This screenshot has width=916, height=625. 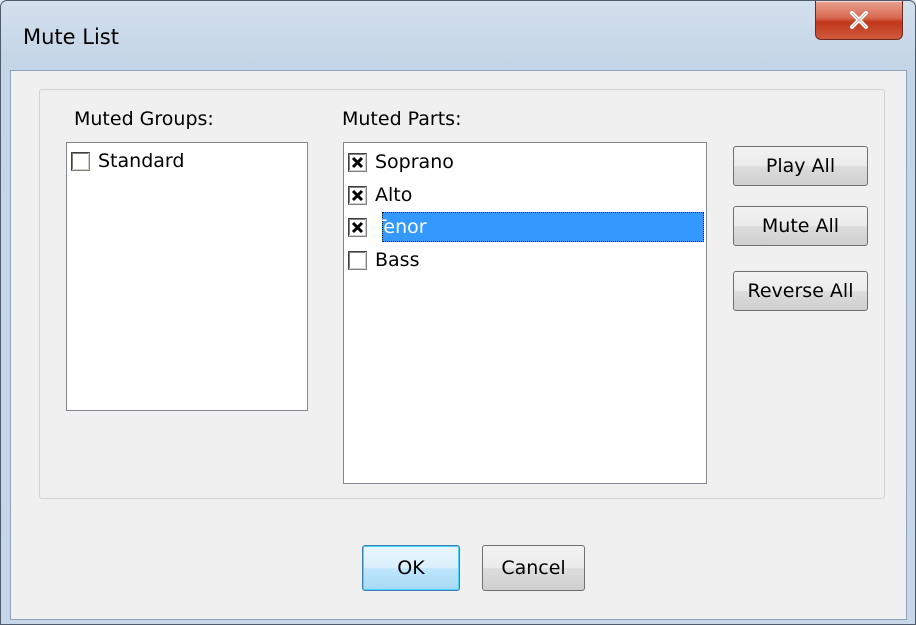 I want to click on close-icon, so click(x=859, y=20).